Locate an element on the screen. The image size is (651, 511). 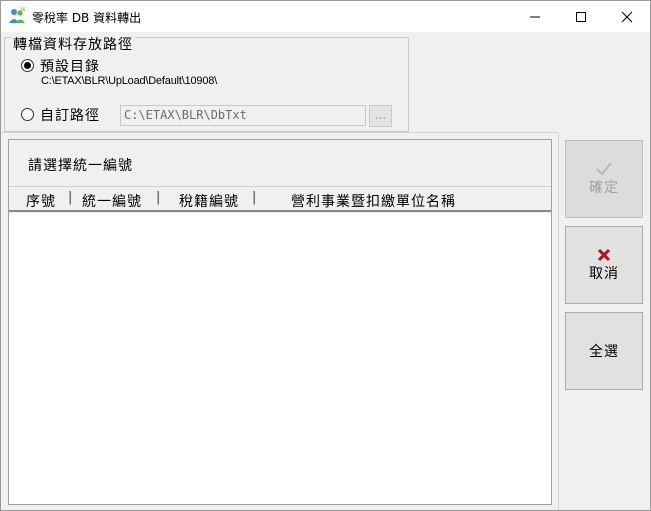
button-panel-divider is located at coordinates (558, 321).